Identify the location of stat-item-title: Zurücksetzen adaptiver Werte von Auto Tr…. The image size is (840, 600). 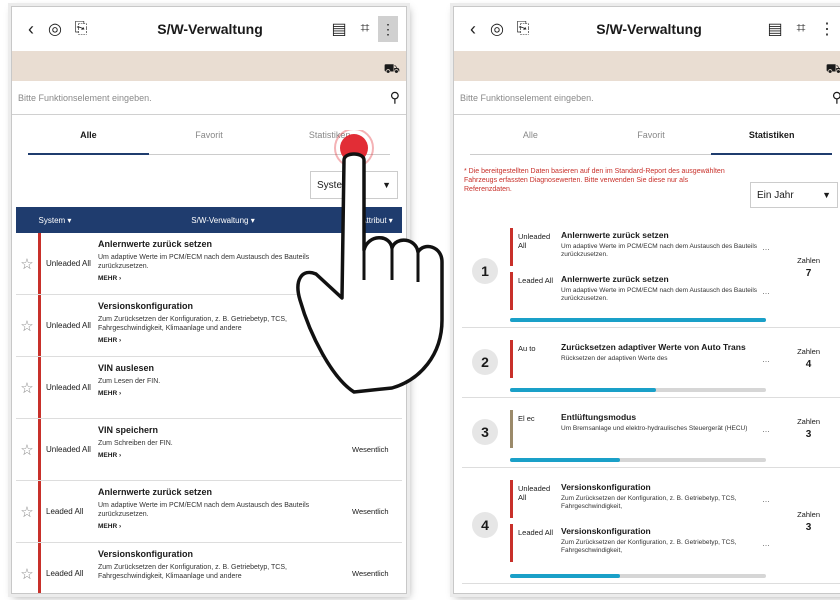
(653, 347).